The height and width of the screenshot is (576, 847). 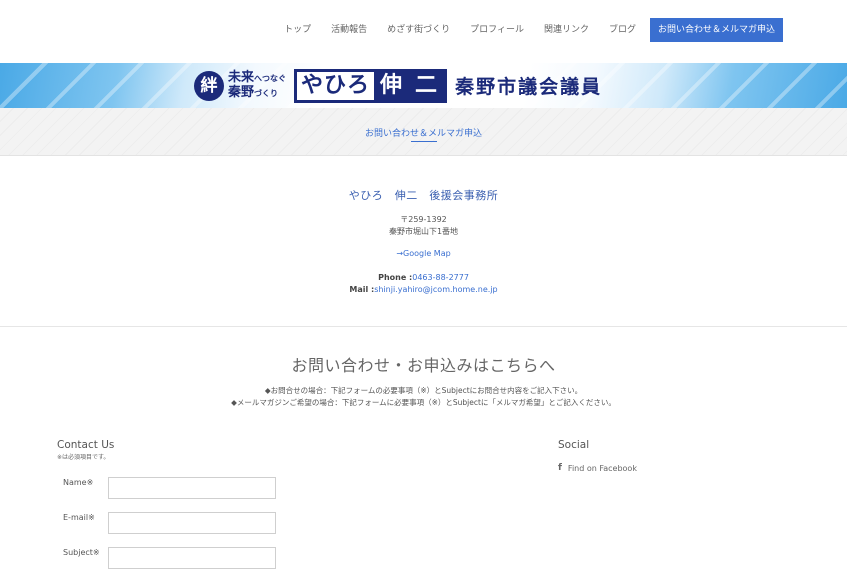 What do you see at coordinates (497, 30) in the screenshot?
I see `nav-item-profile: プロフィール` at bounding box center [497, 30].